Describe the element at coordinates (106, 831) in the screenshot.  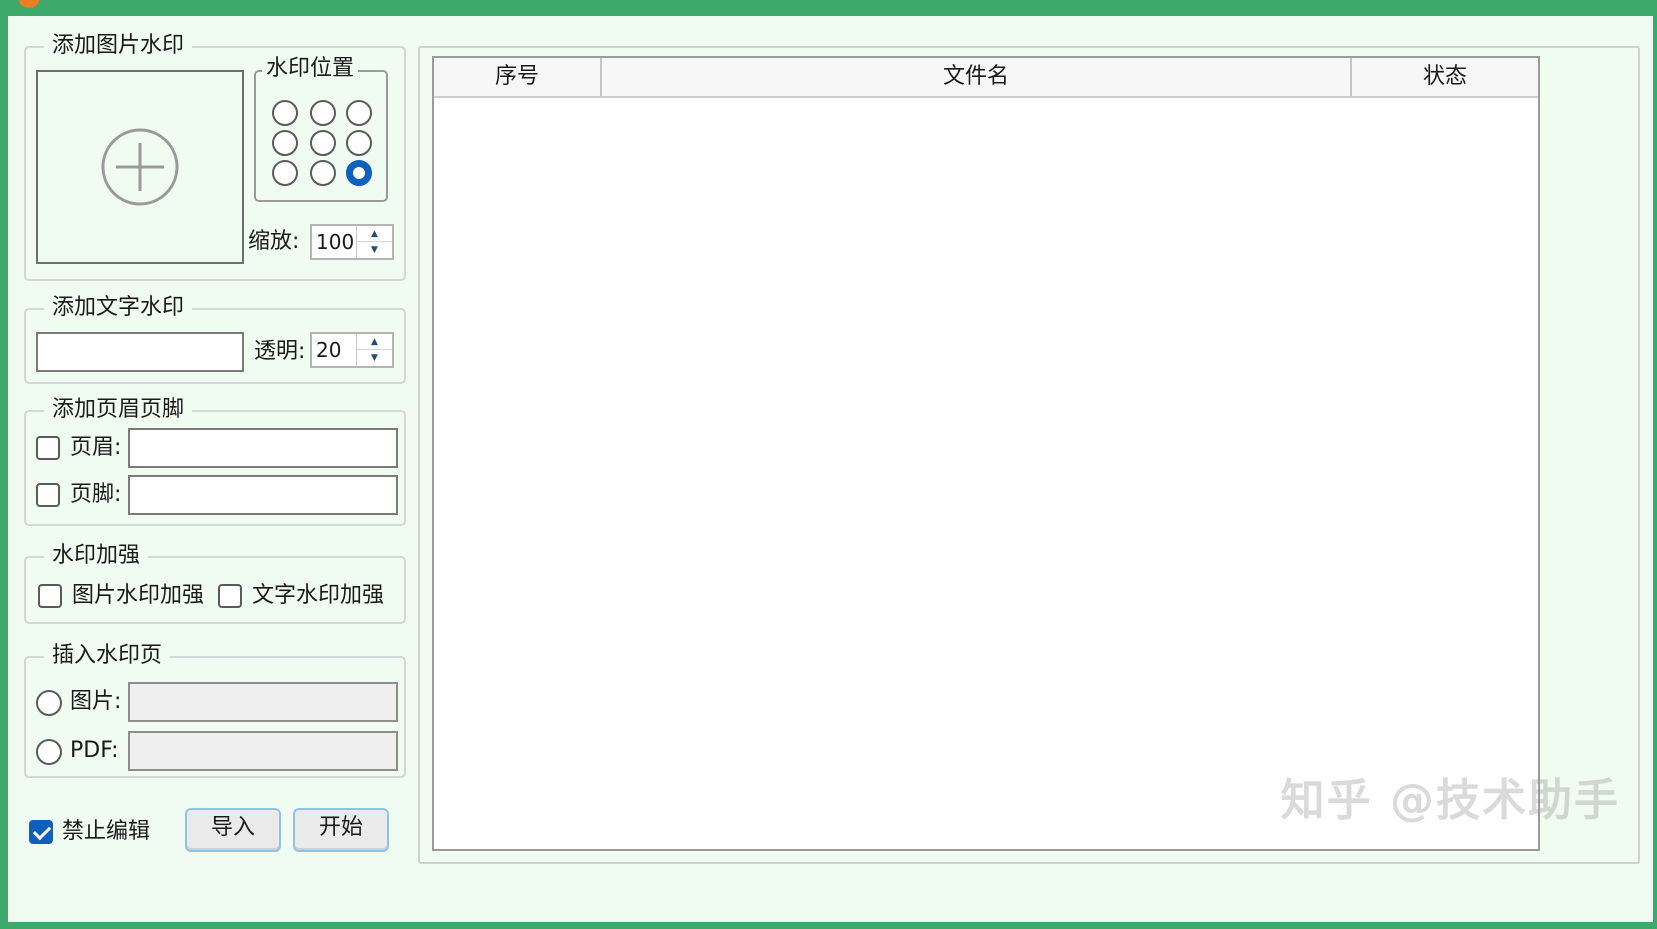
I see `disable-edit-label: 禁止编辑` at that location.